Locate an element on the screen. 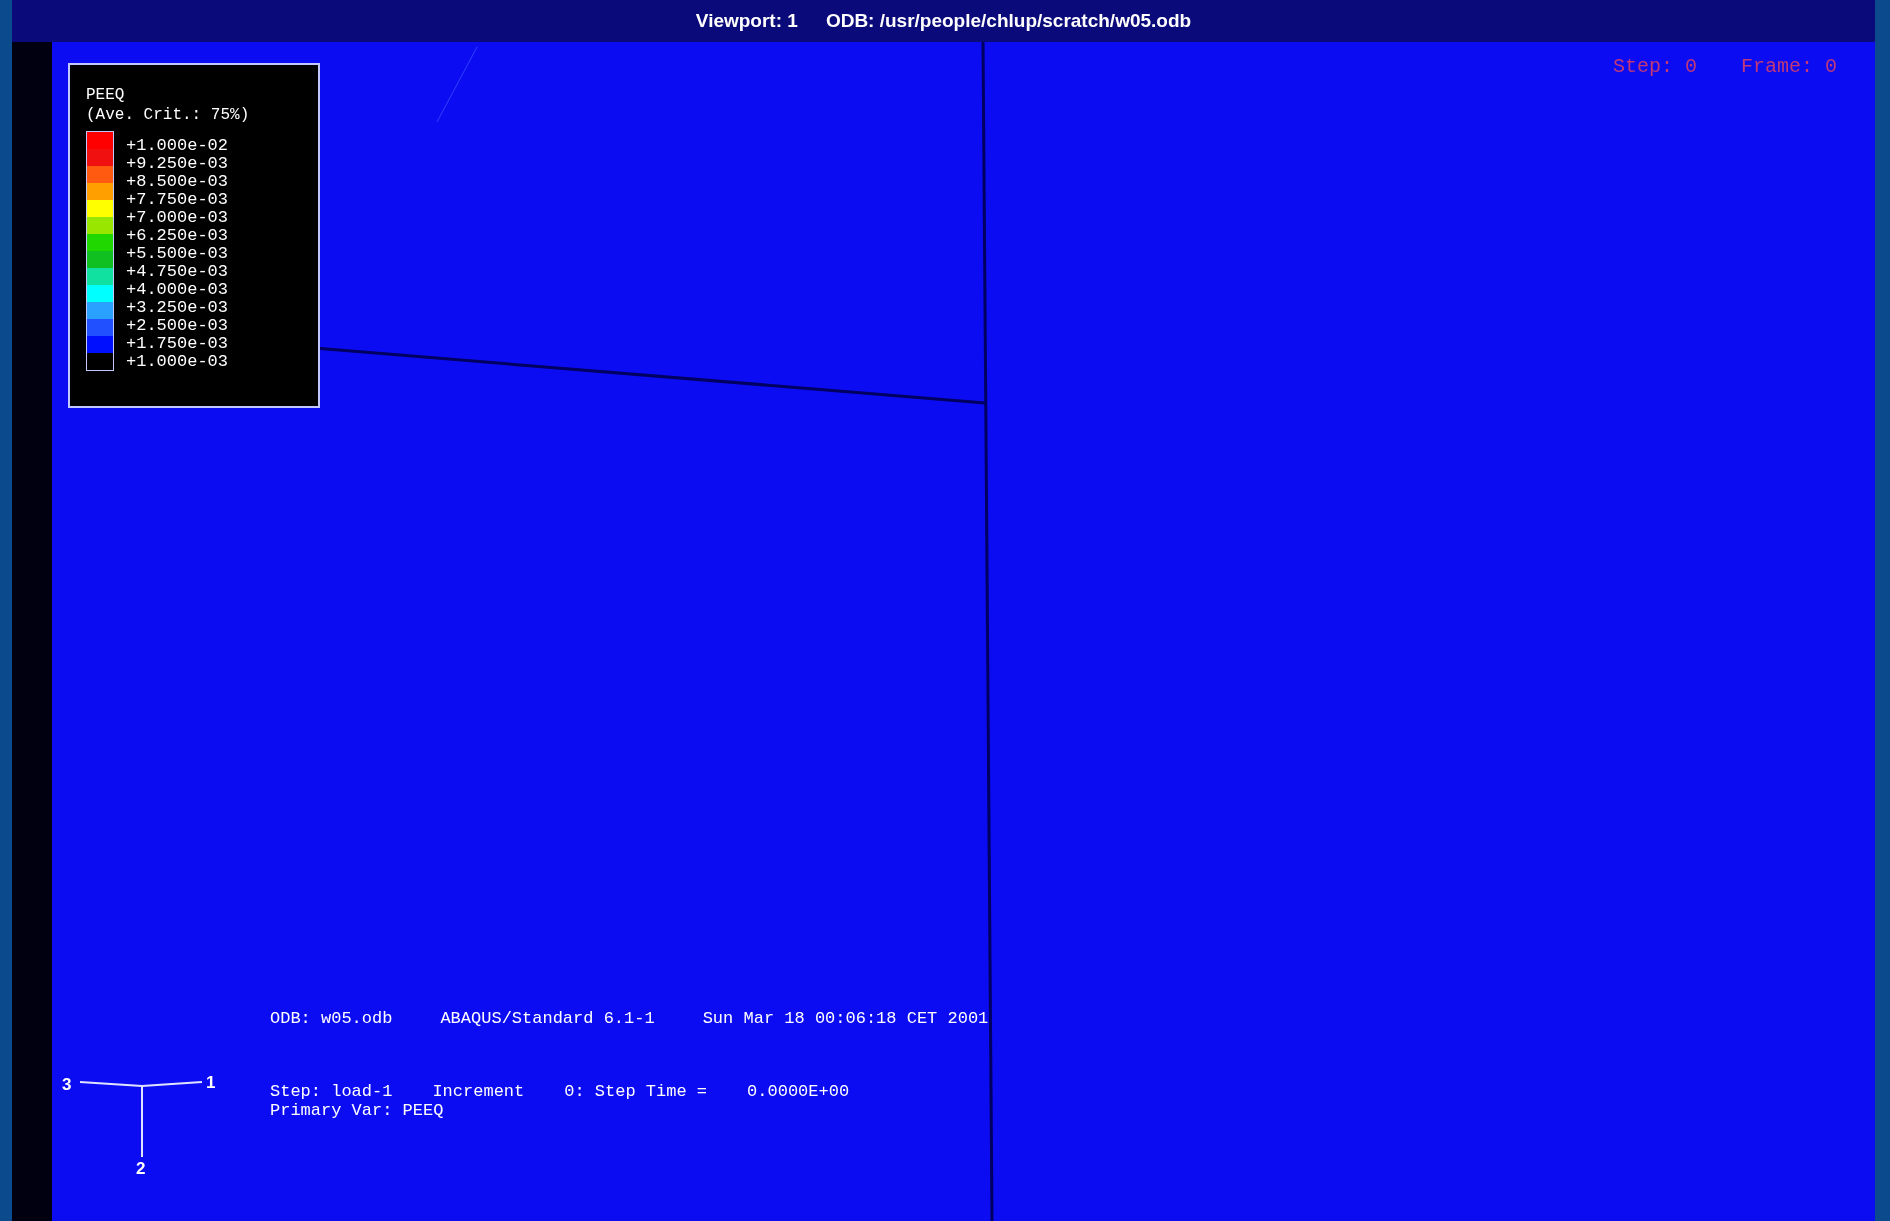 The height and width of the screenshot is (1221, 1890). legend-value: +7.000e-03 is located at coordinates (177, 218).